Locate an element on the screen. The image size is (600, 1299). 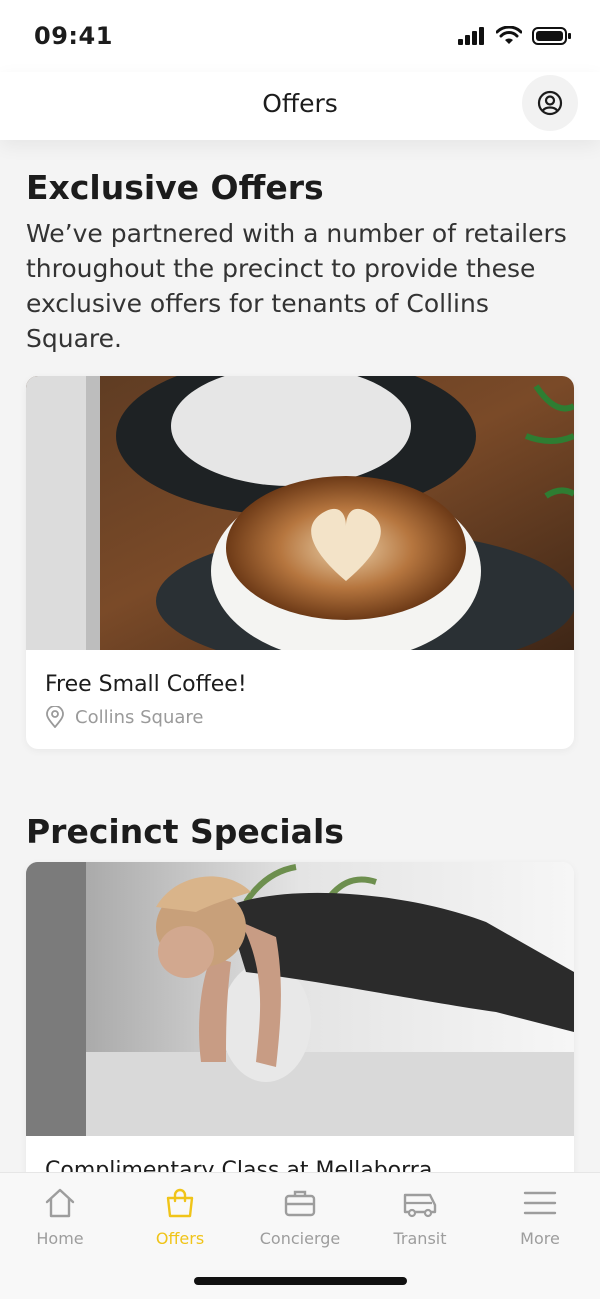
tab-transit: Transit is located at coordinates (420, 1216).